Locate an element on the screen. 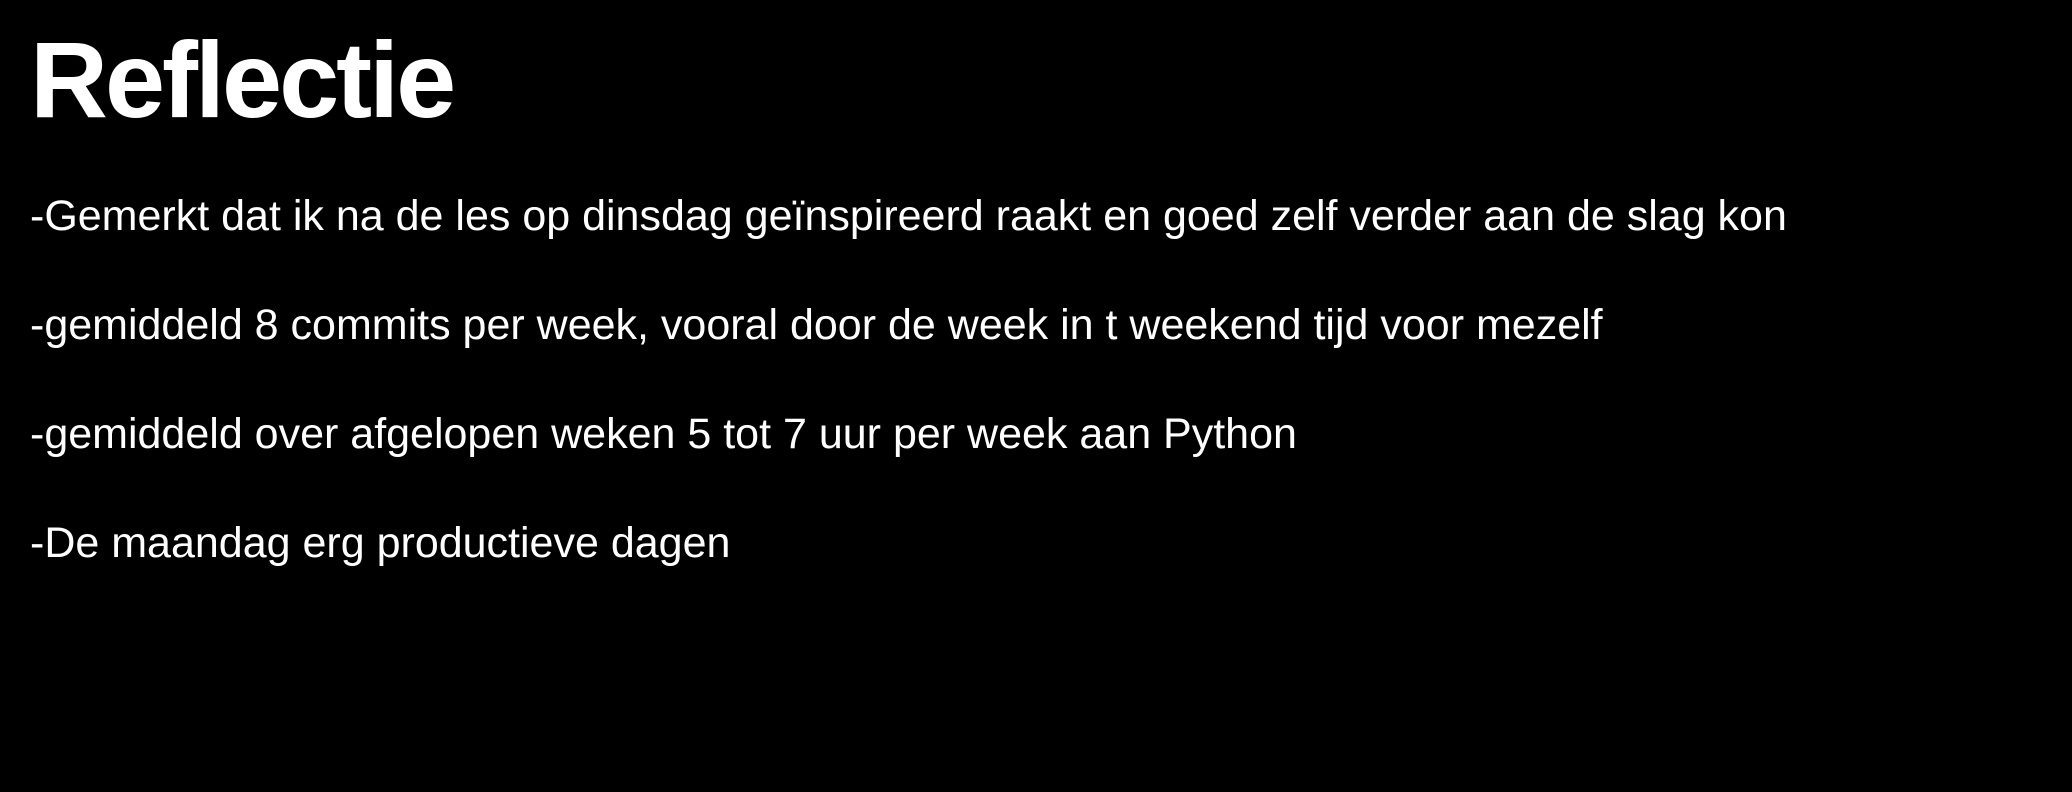 The width and height of the screenshot is (2072, 792). bullet-item: -De maandag erg productieve dagen is located at coordinates (380, 543).